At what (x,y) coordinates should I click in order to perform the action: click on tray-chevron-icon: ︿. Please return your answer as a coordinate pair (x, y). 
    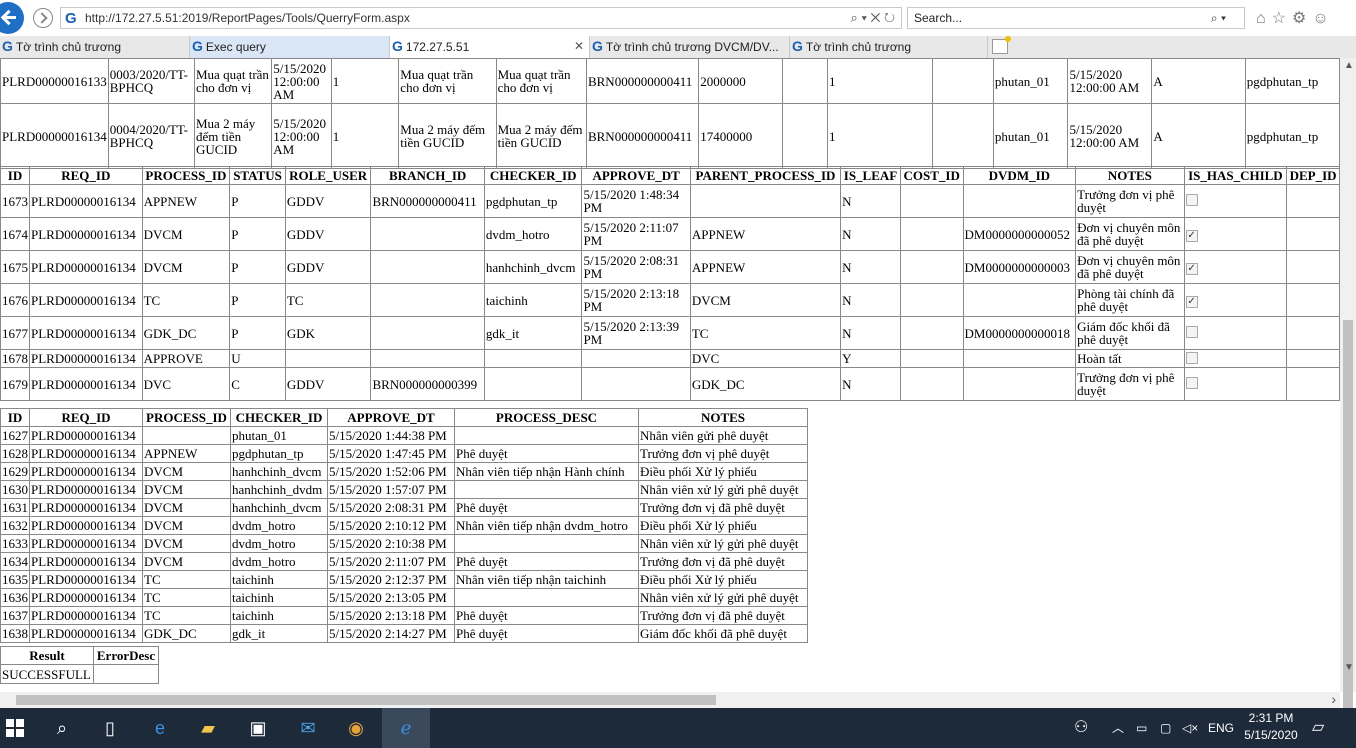
    Looking at the image, I should click on (1118, 728).